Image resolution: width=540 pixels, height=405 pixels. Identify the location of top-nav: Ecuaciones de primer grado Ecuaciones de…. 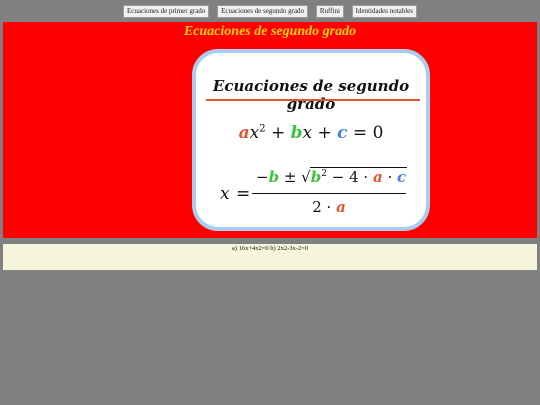
(270, 11).